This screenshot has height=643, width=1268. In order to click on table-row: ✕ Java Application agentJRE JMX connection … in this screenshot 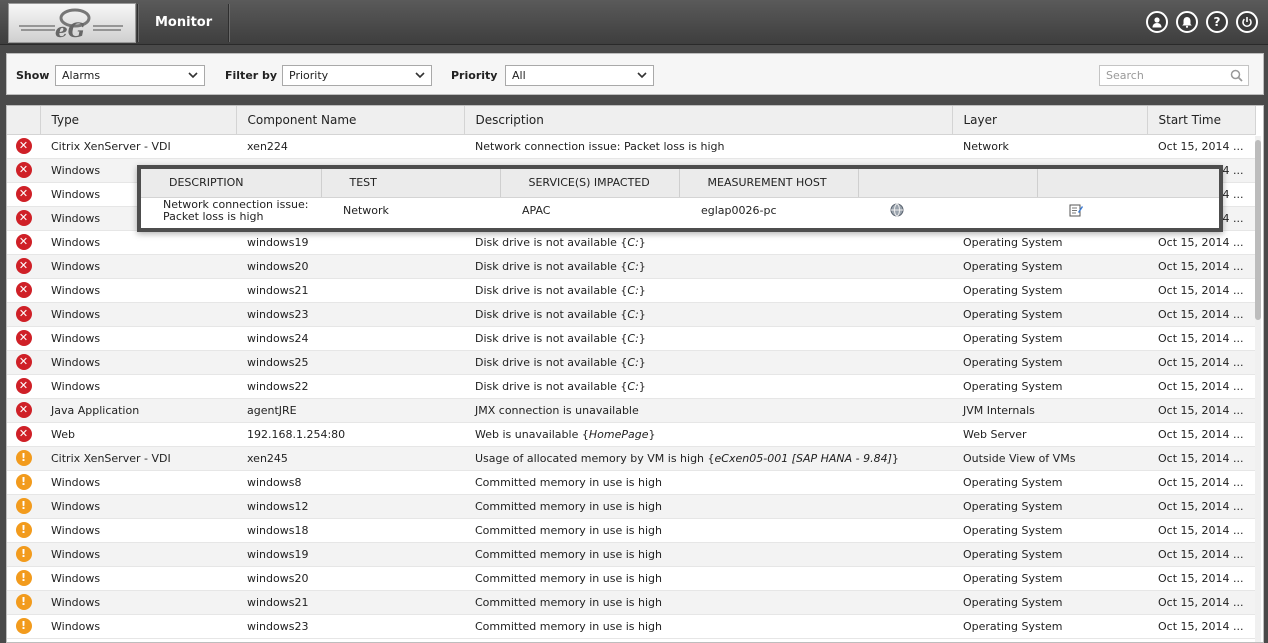, I will do `click(631, 410)`.